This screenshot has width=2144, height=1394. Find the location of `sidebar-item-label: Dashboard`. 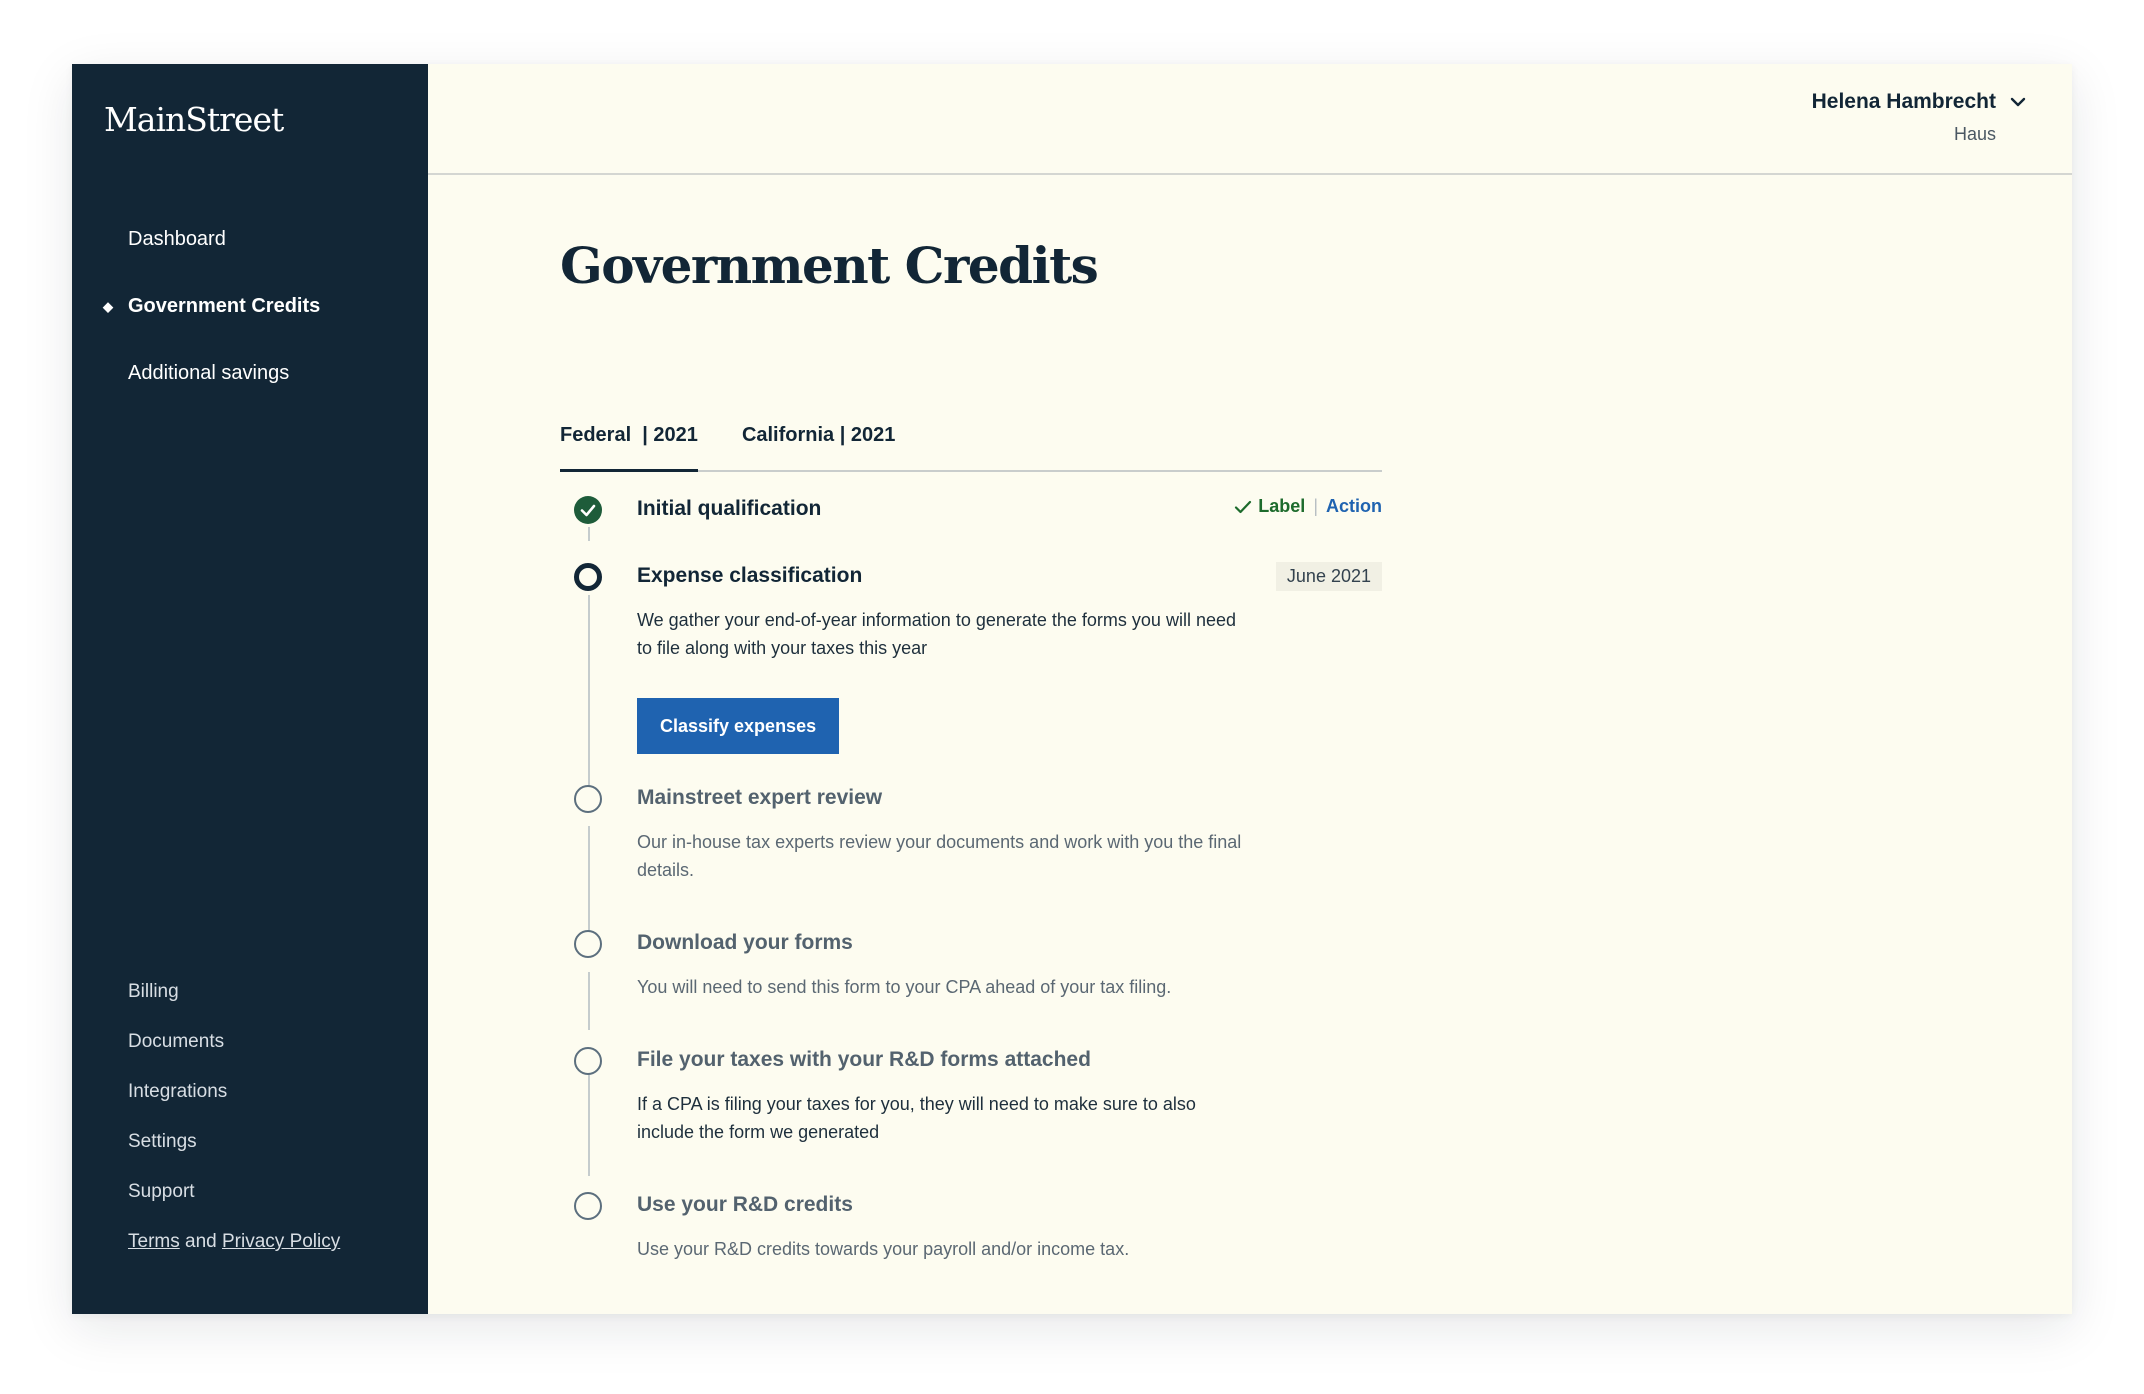

sidebar-item-label: Dashboard is located at coordinates (177, 239).